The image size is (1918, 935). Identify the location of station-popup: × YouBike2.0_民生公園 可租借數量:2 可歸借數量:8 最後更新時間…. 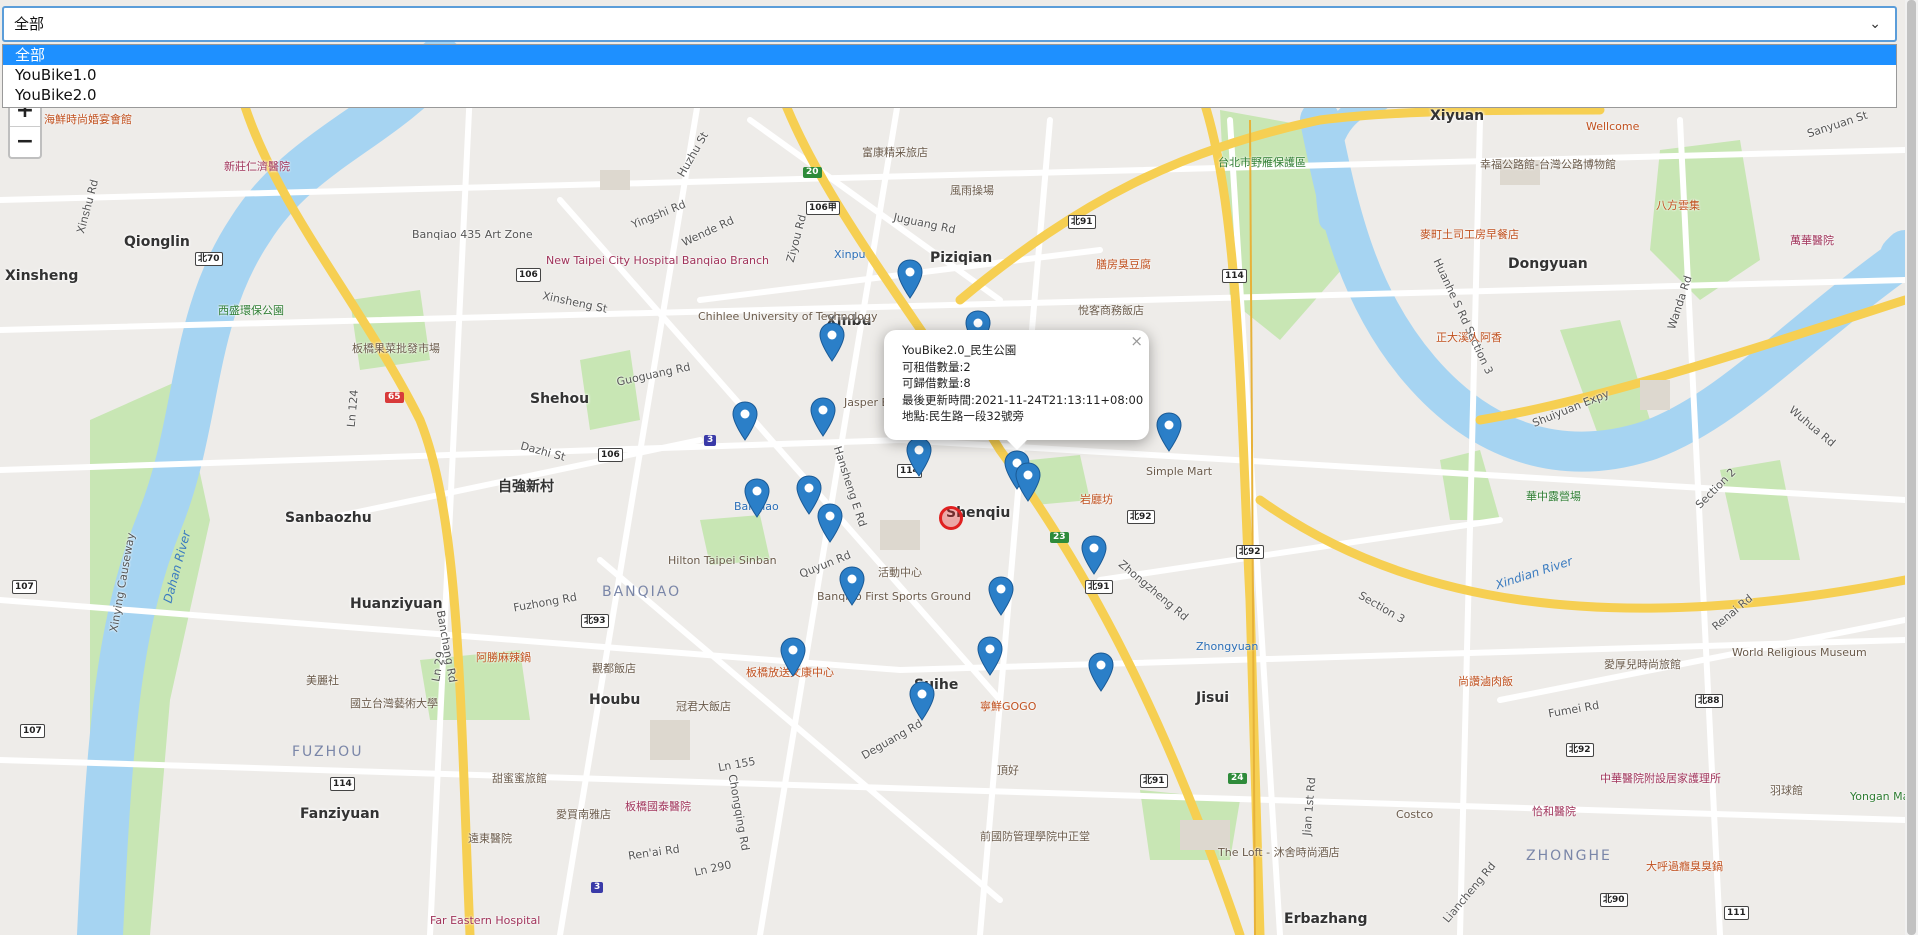
(1016, 390).